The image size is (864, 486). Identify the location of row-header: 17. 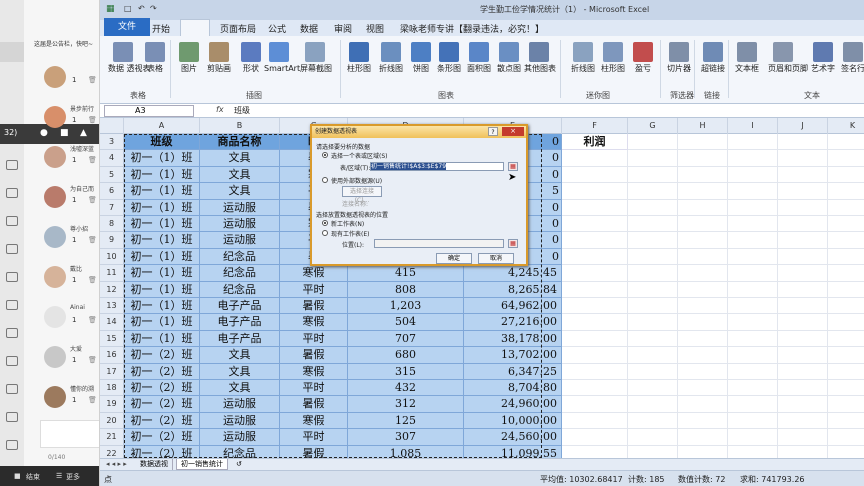
(112, 371).